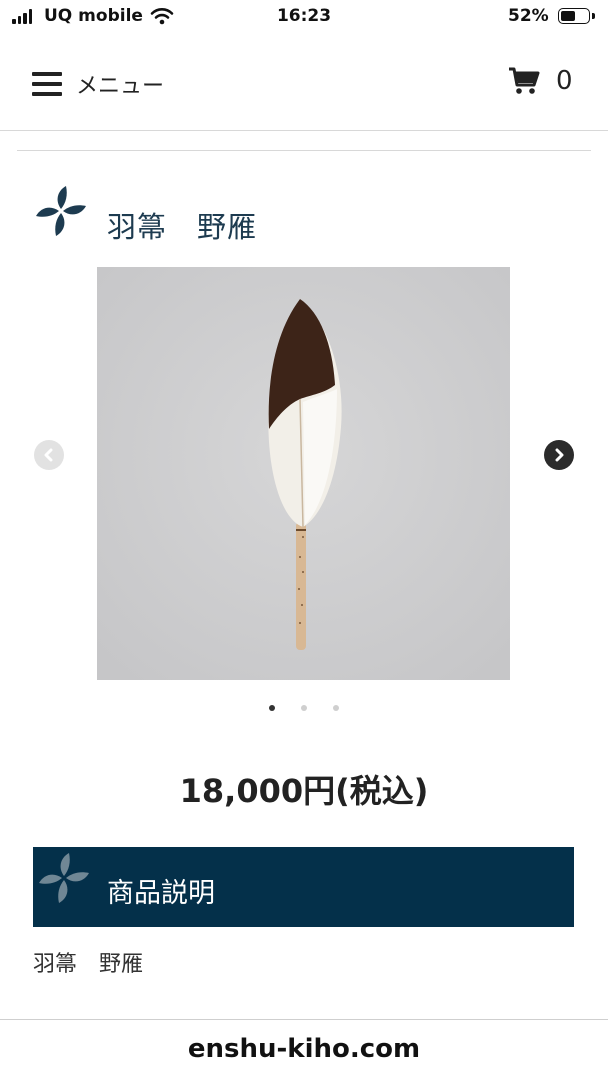 The image size is (608, 1080). I want to click on header-divider, so click(304, 130).